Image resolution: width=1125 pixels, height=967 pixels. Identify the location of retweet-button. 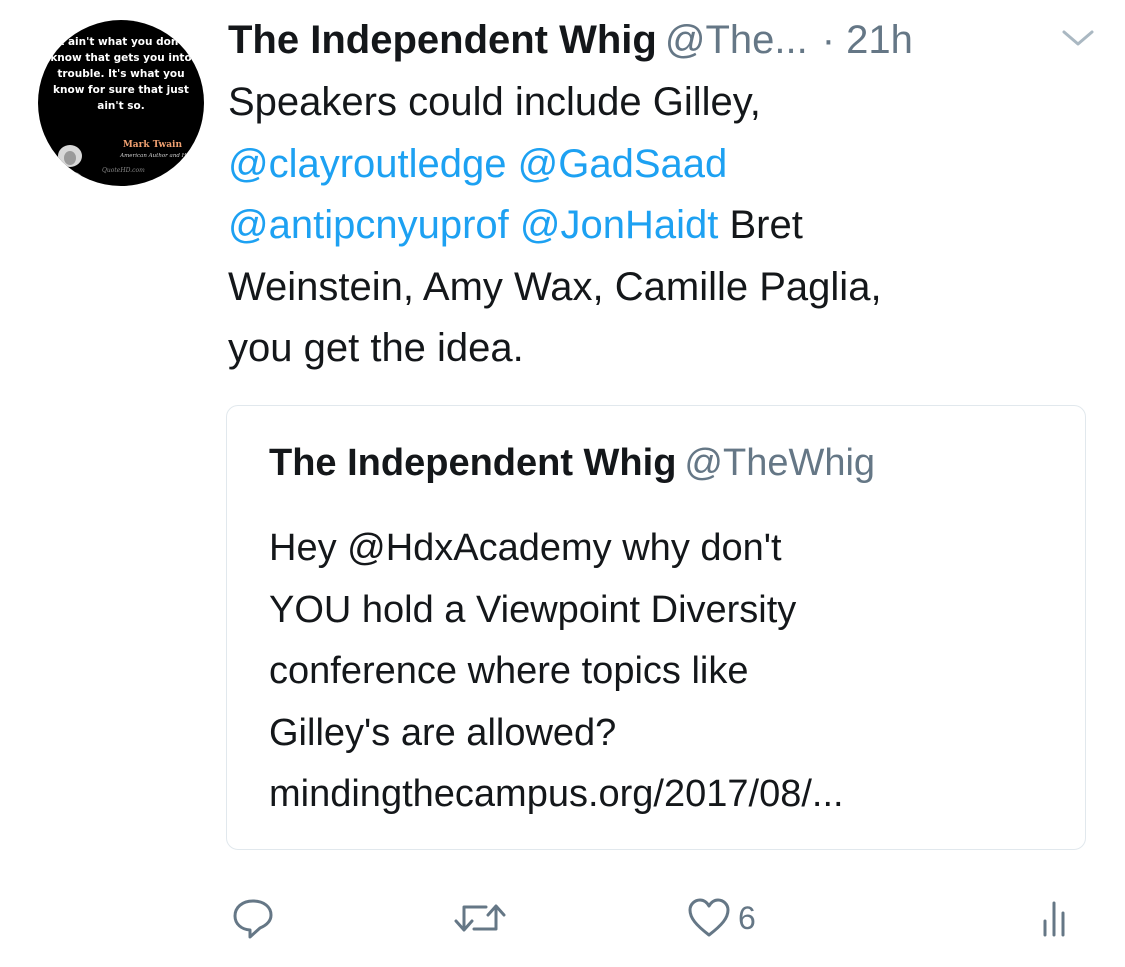
(480, 918).